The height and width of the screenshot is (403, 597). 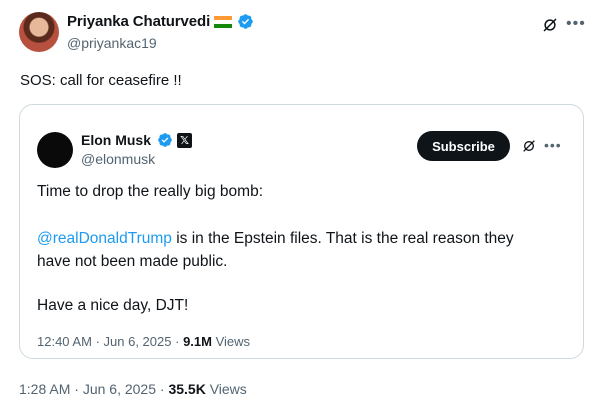 I want to click on quoted-author-avatar, so click(x=55, y=150).